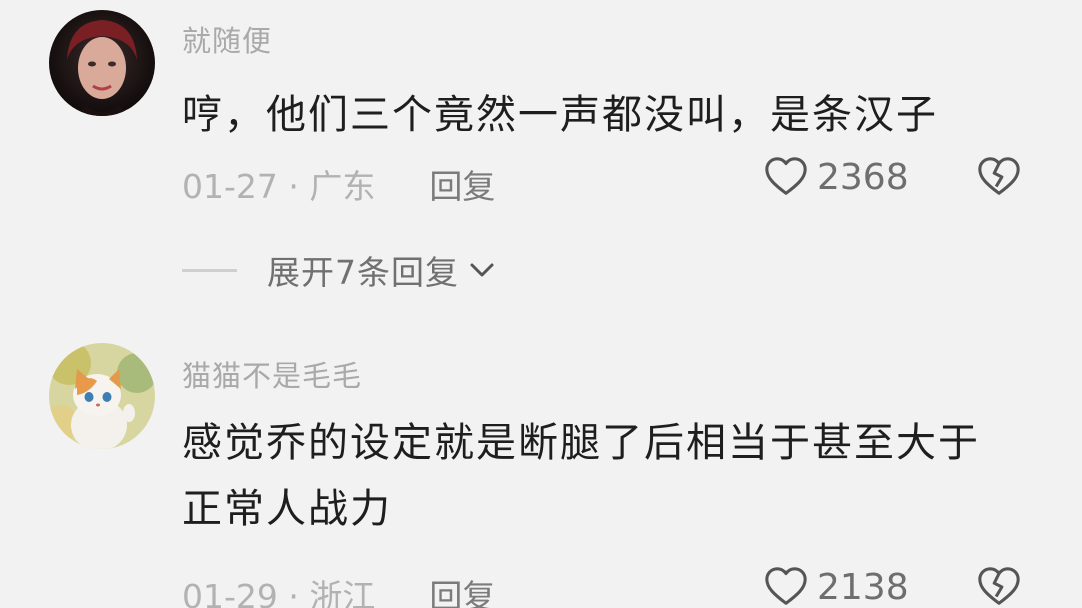 The height and width of the screenshot is (608, 1082). Describe the element at coordinates (209, 270) in the screenshot. I see `divider` at that location.